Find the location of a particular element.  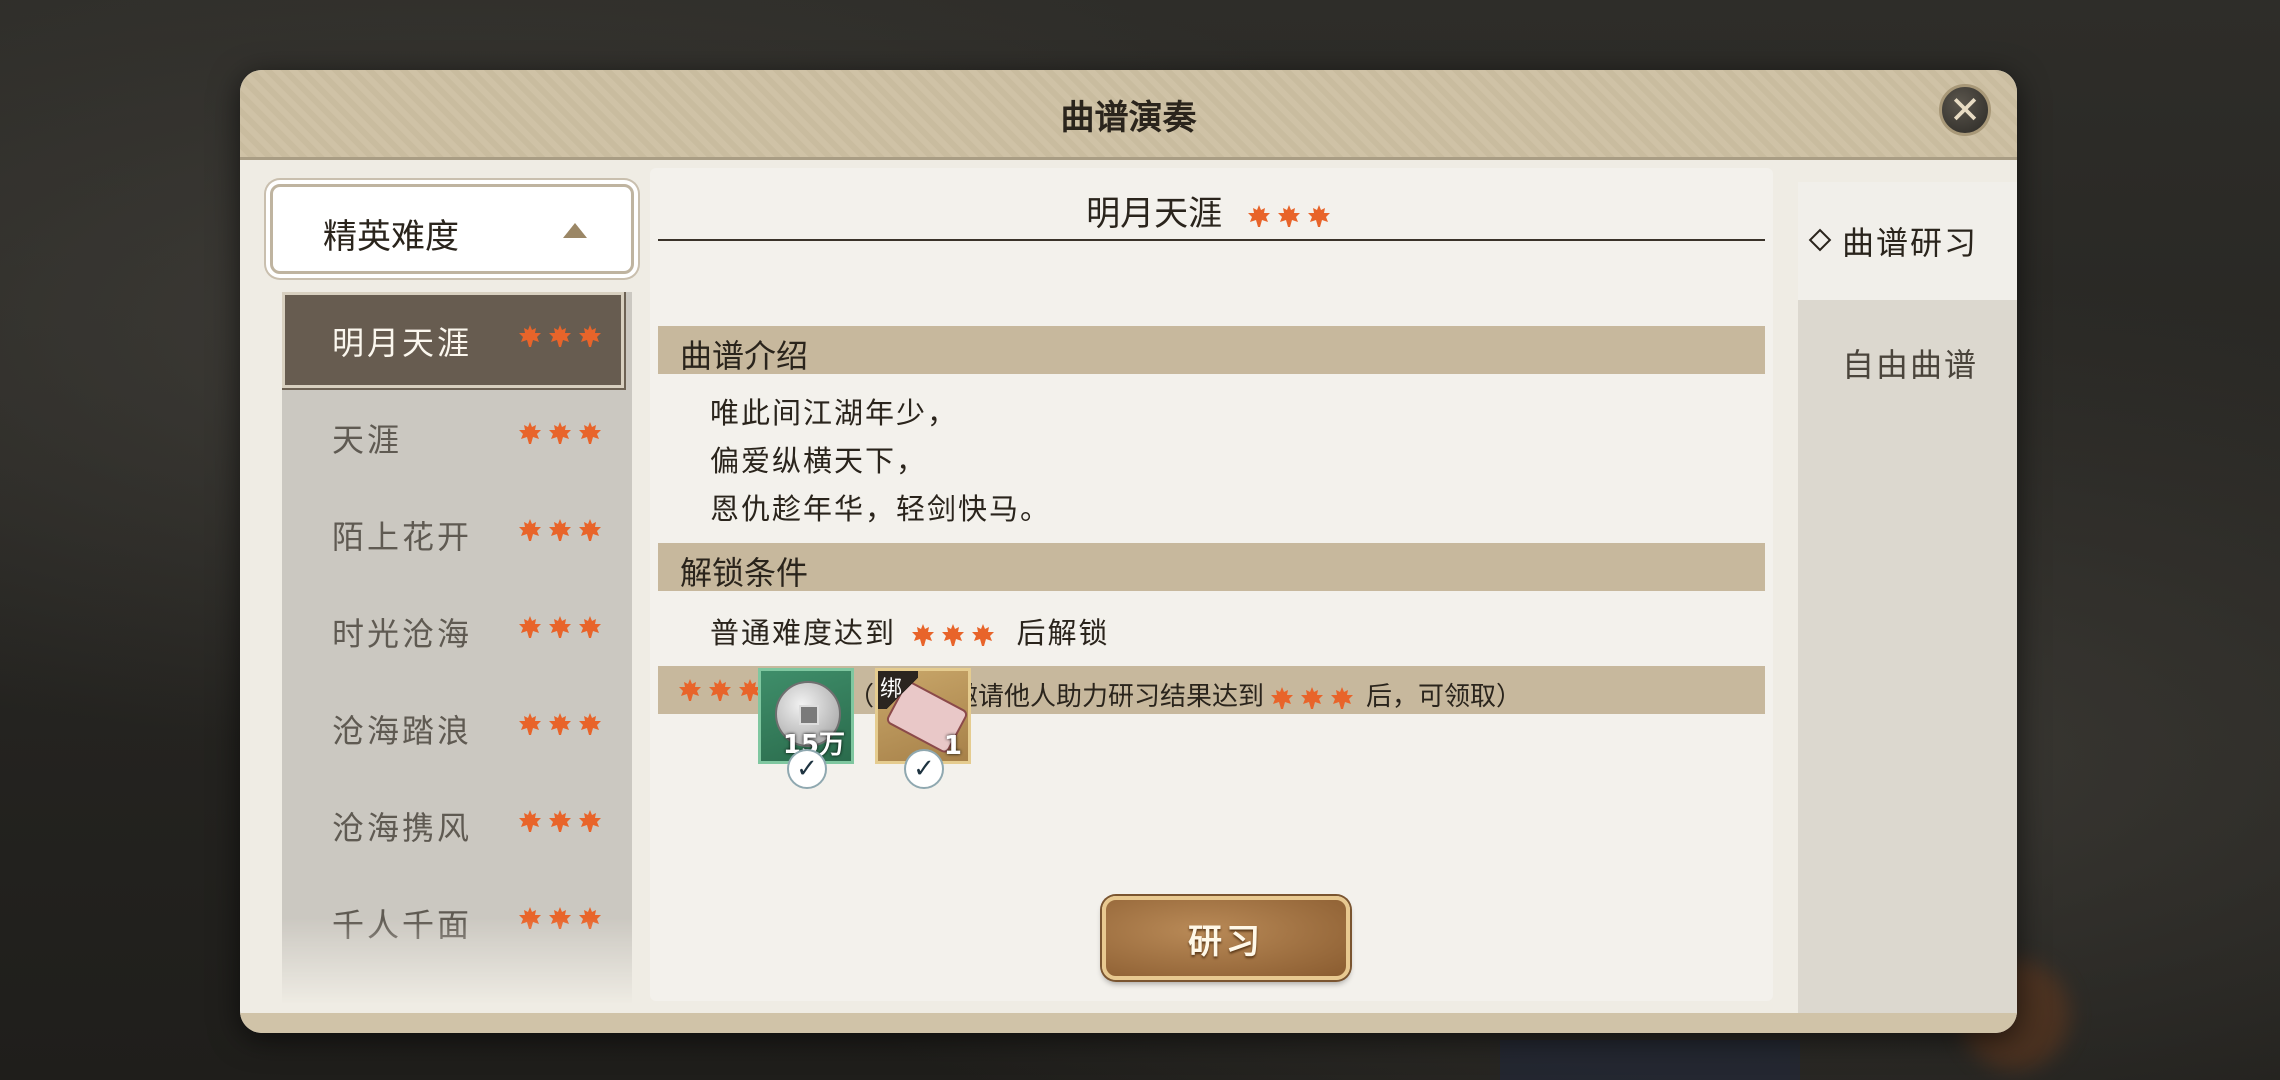

song-list-item: 时光沧海 is located at coordinates (457, 631).